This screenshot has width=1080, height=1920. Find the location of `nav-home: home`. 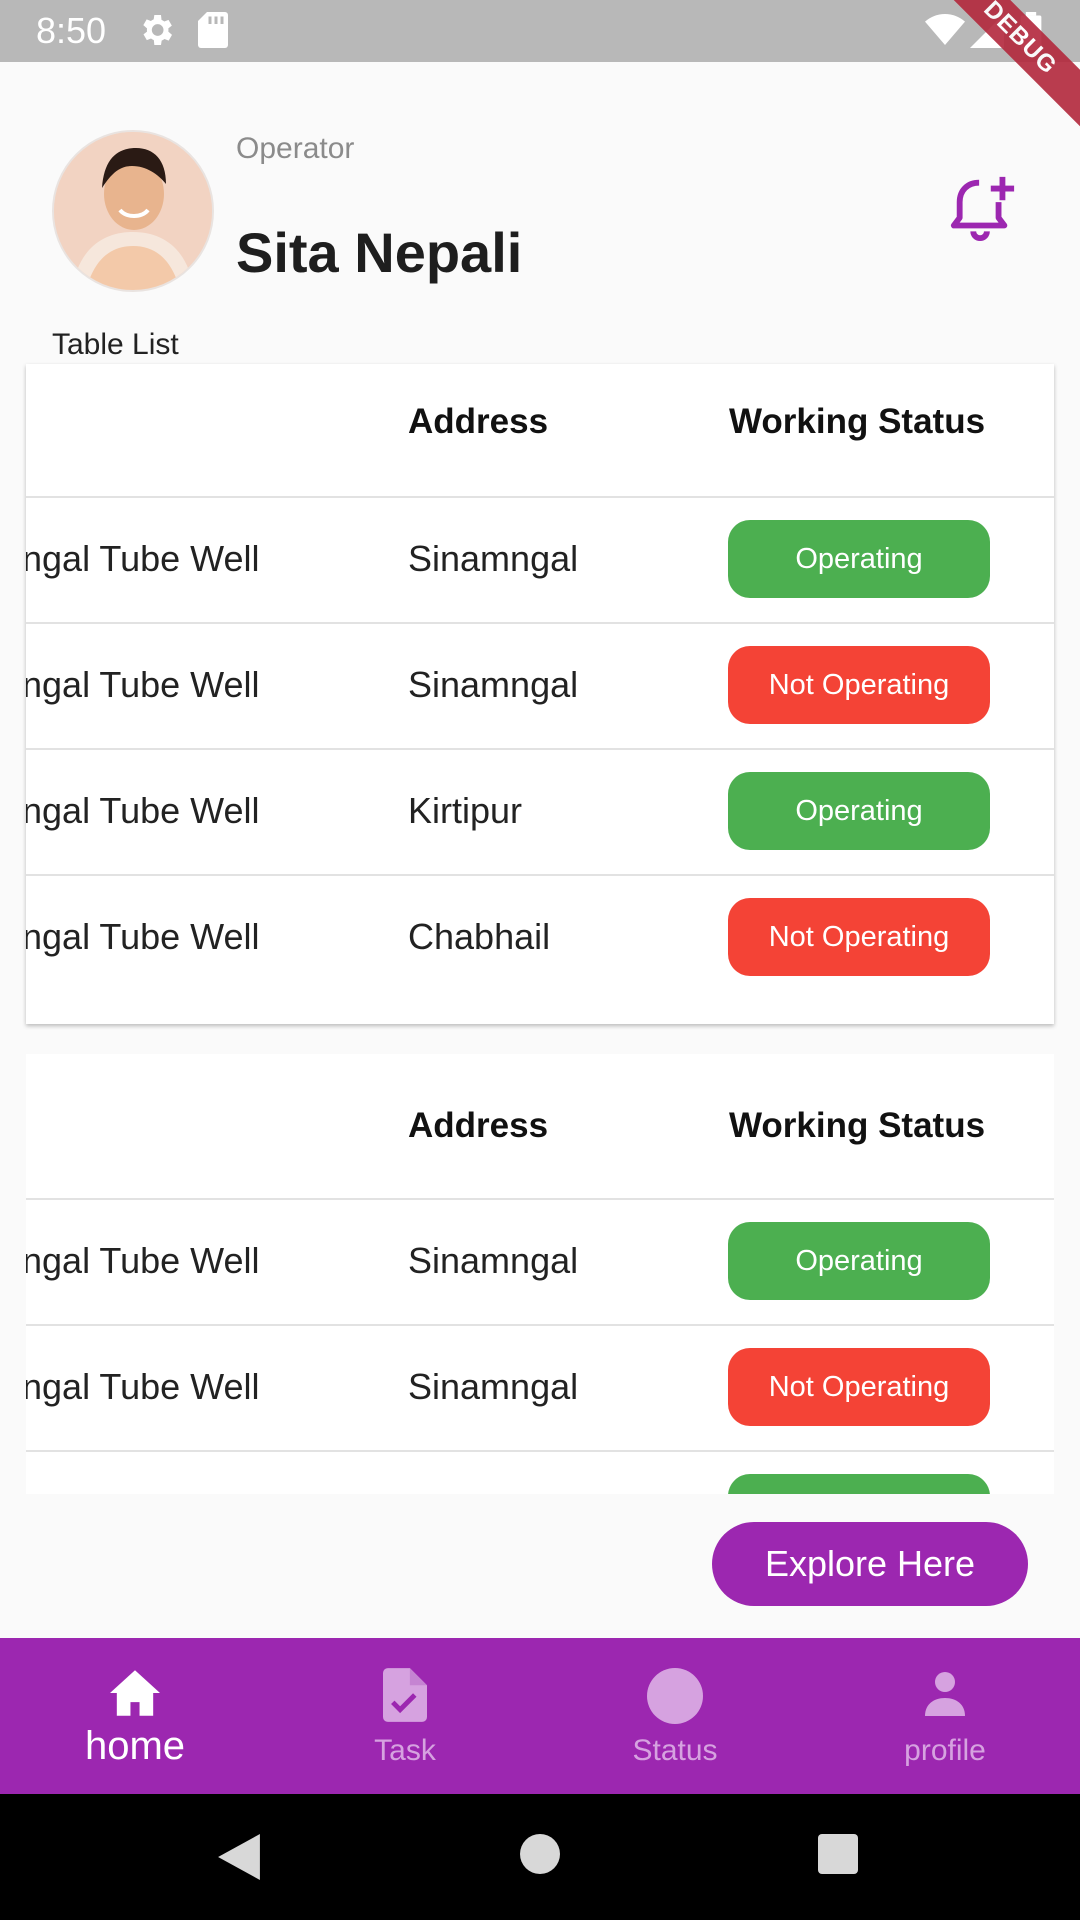

nav-home: home is located at coordinates (135, 1716).